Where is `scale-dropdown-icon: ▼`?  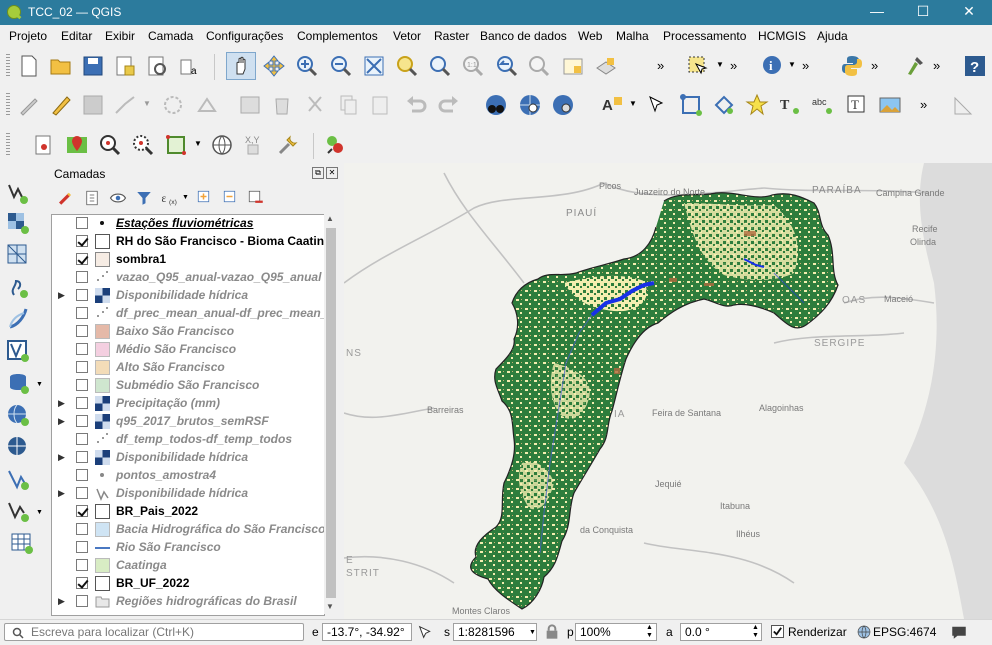
scale-dropdown-icon: ▼ is located at coordinates (532, 632).